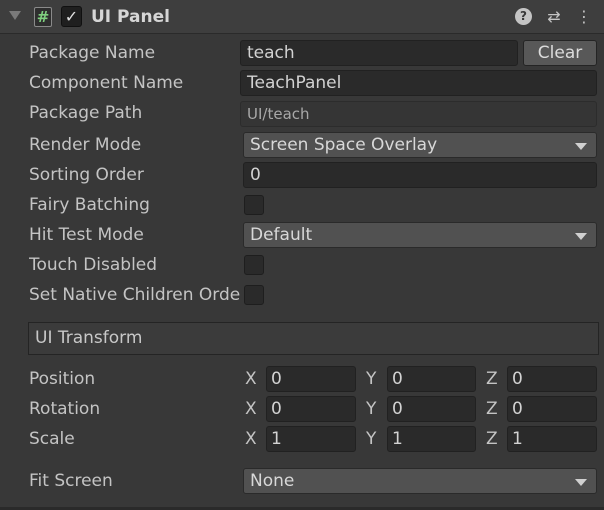  What do you see at coordinates (420, 235) in the screenshot?
I see `hit-test-mode-dropdown: Default` at bounding box center [420, 235].